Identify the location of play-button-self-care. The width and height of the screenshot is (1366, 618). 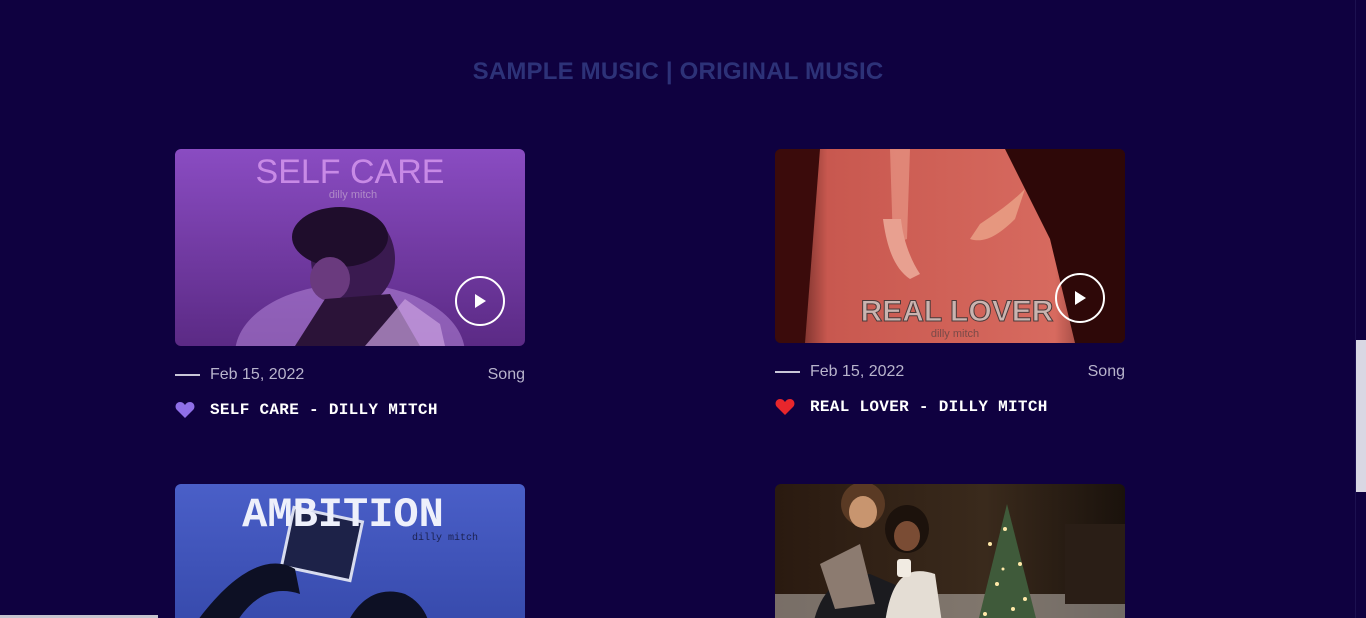
(480, 301).